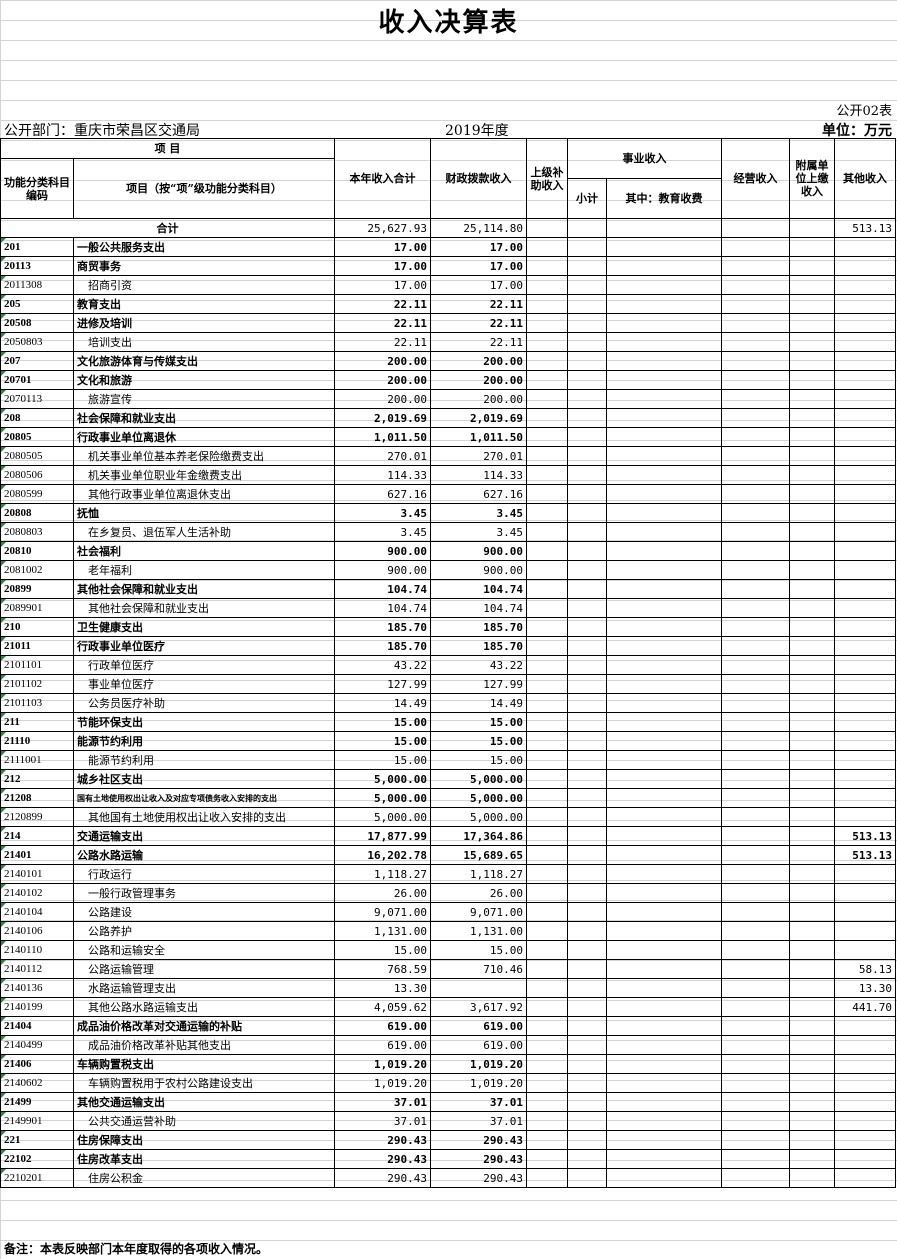 Image resolution: width=897 pixels, height=1259 pixels. What do you see at coordinates (37, 741) in the screenshot?
I see `row-code: 21110` at bounding box center [37, 741].